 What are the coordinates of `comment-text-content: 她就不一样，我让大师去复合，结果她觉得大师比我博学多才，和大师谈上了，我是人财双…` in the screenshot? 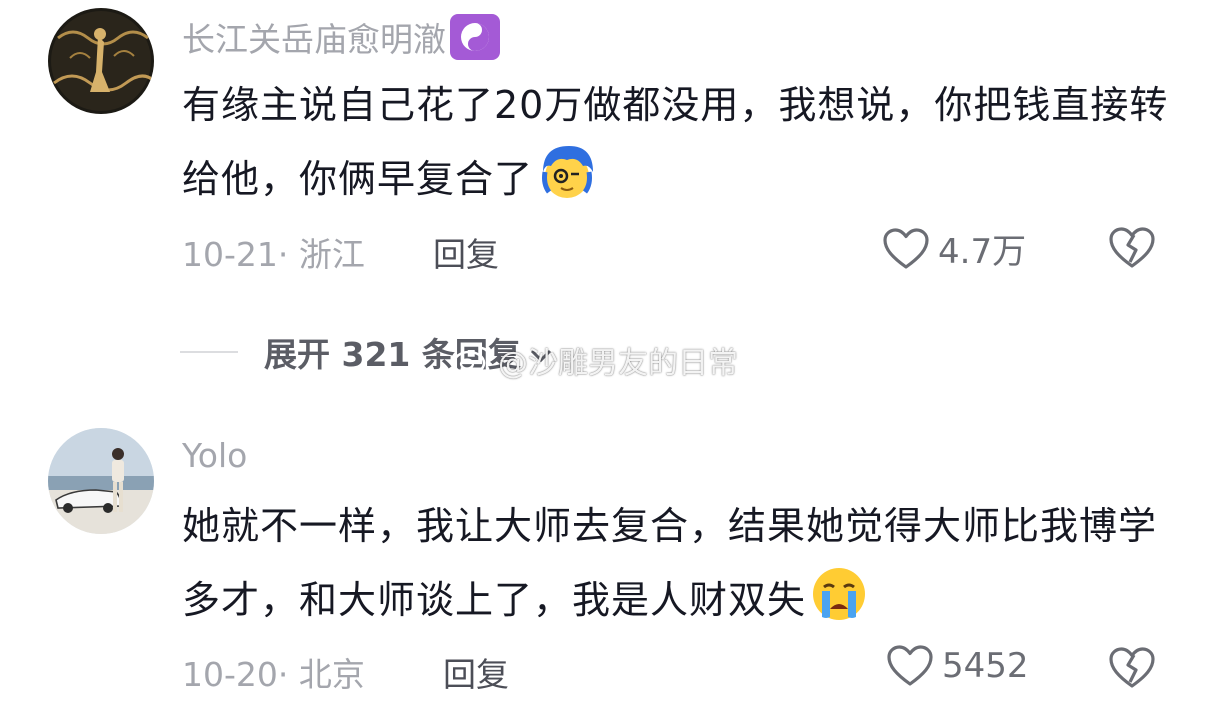 It's located at (670, 563).